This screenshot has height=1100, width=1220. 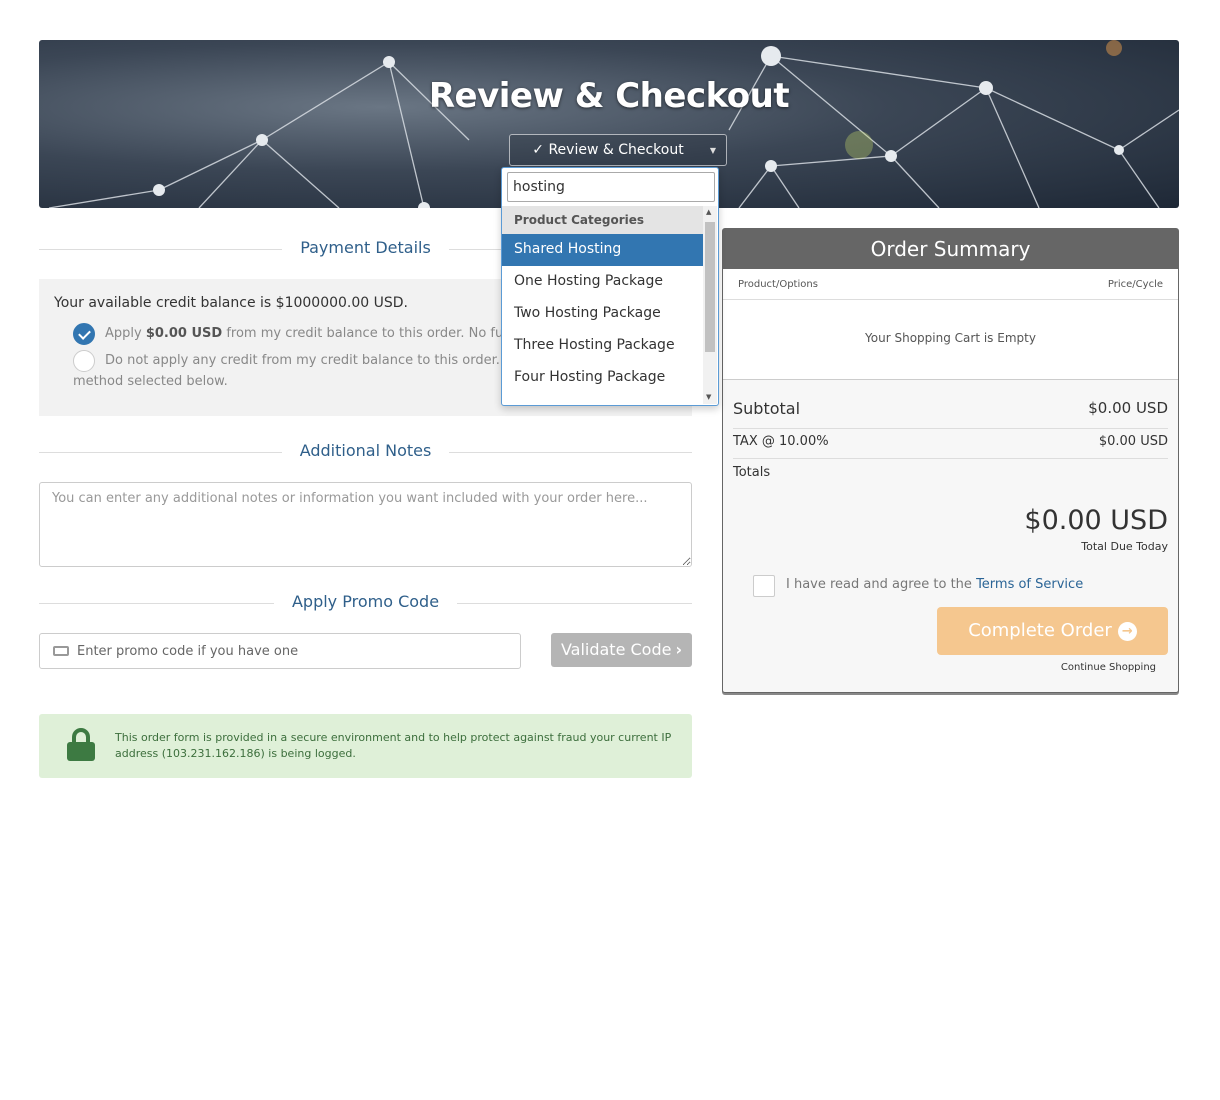 I want to click on cart-table-header: Product/Options Price/Cycle, so click(x=950, y=284).